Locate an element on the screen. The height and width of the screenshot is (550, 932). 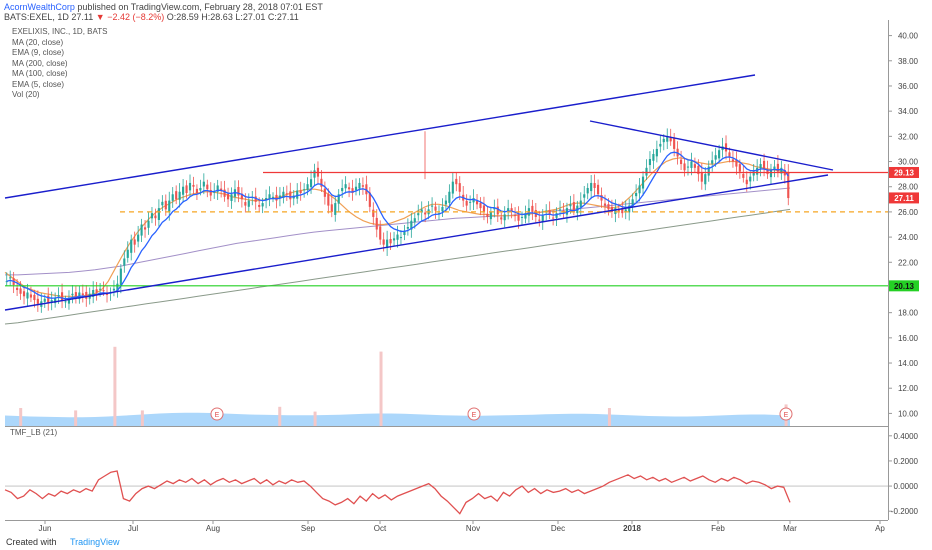
time-tick-label: Dec is located at coordinates (558, 528).